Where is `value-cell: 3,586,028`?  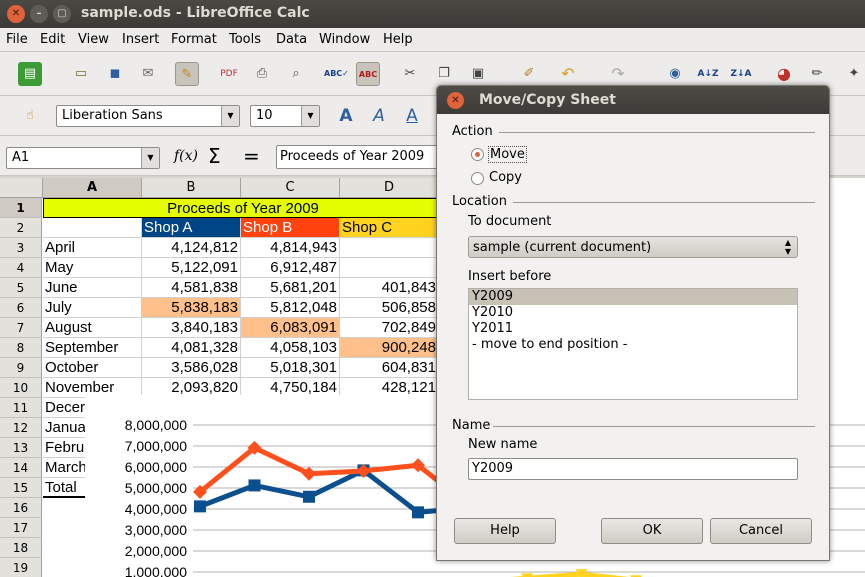
value-cell: 3,586,028 is located at coordinates (191, 368).